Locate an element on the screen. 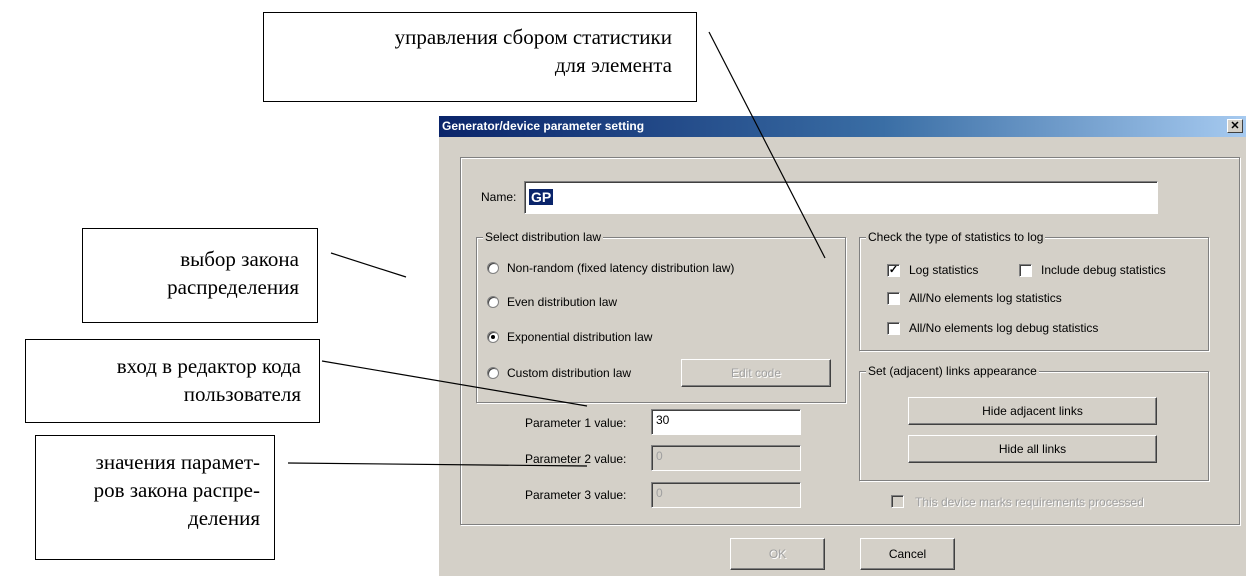  hide-all-links-button: Hide all links is located at coordinates (1032, 449).